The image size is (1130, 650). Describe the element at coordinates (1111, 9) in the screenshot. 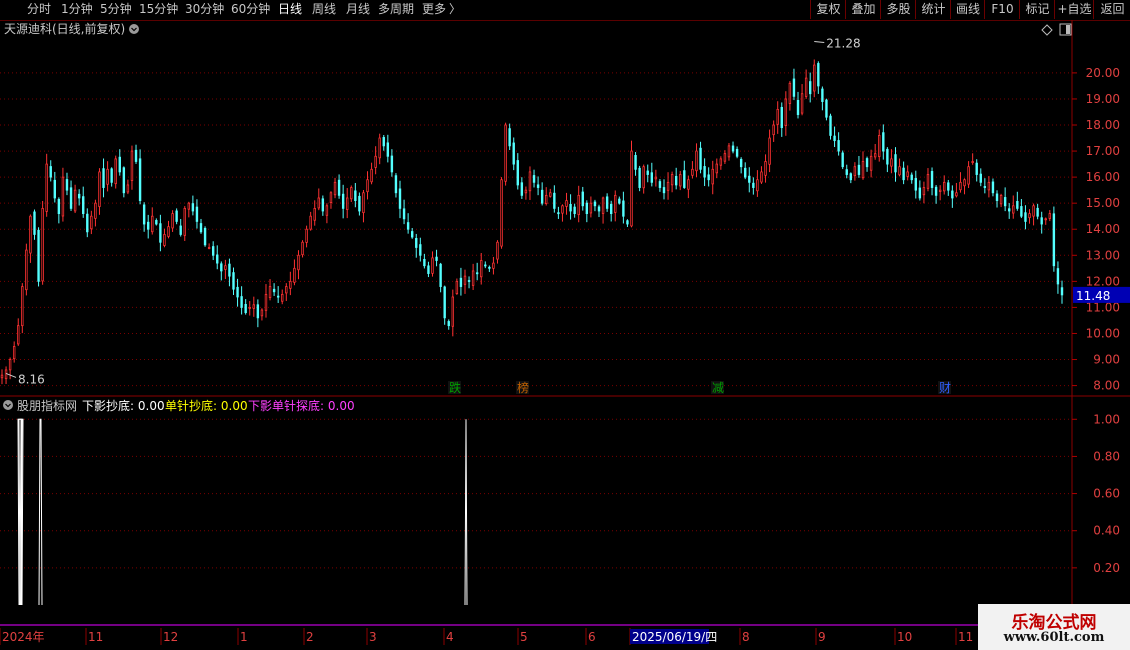

I see `toolbar-button-8: 返回` at that location.